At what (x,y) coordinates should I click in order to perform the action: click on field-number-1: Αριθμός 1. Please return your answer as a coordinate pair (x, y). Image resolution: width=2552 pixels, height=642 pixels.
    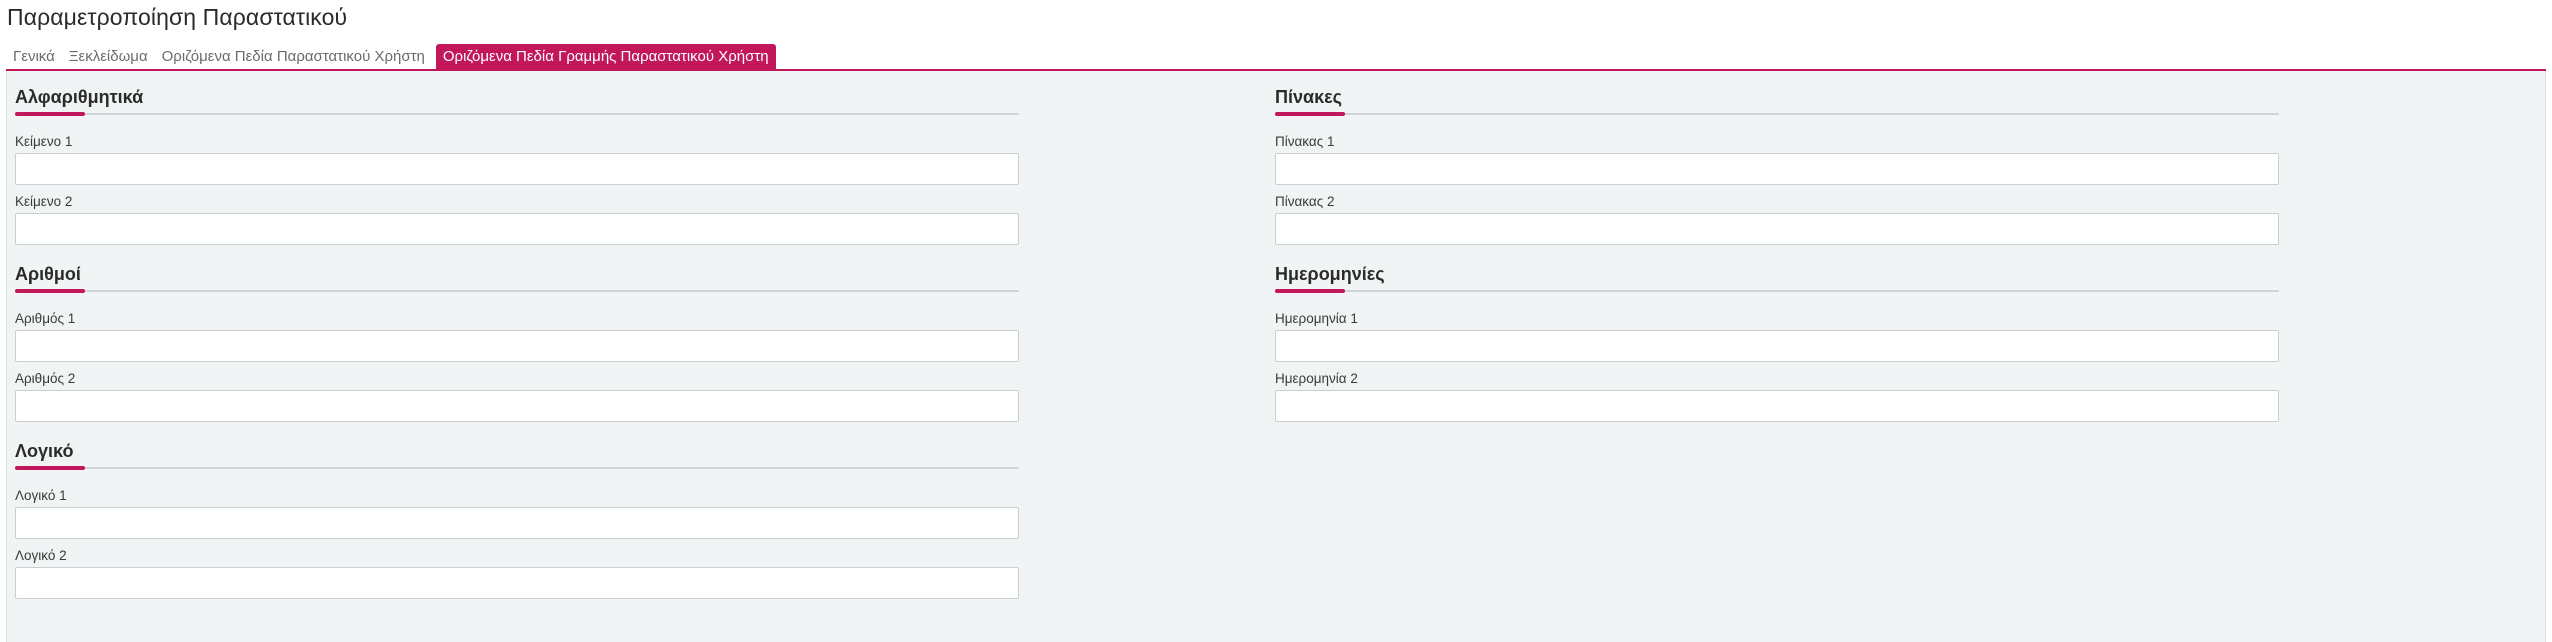
    Looking at the image, I should click on (517, 335).